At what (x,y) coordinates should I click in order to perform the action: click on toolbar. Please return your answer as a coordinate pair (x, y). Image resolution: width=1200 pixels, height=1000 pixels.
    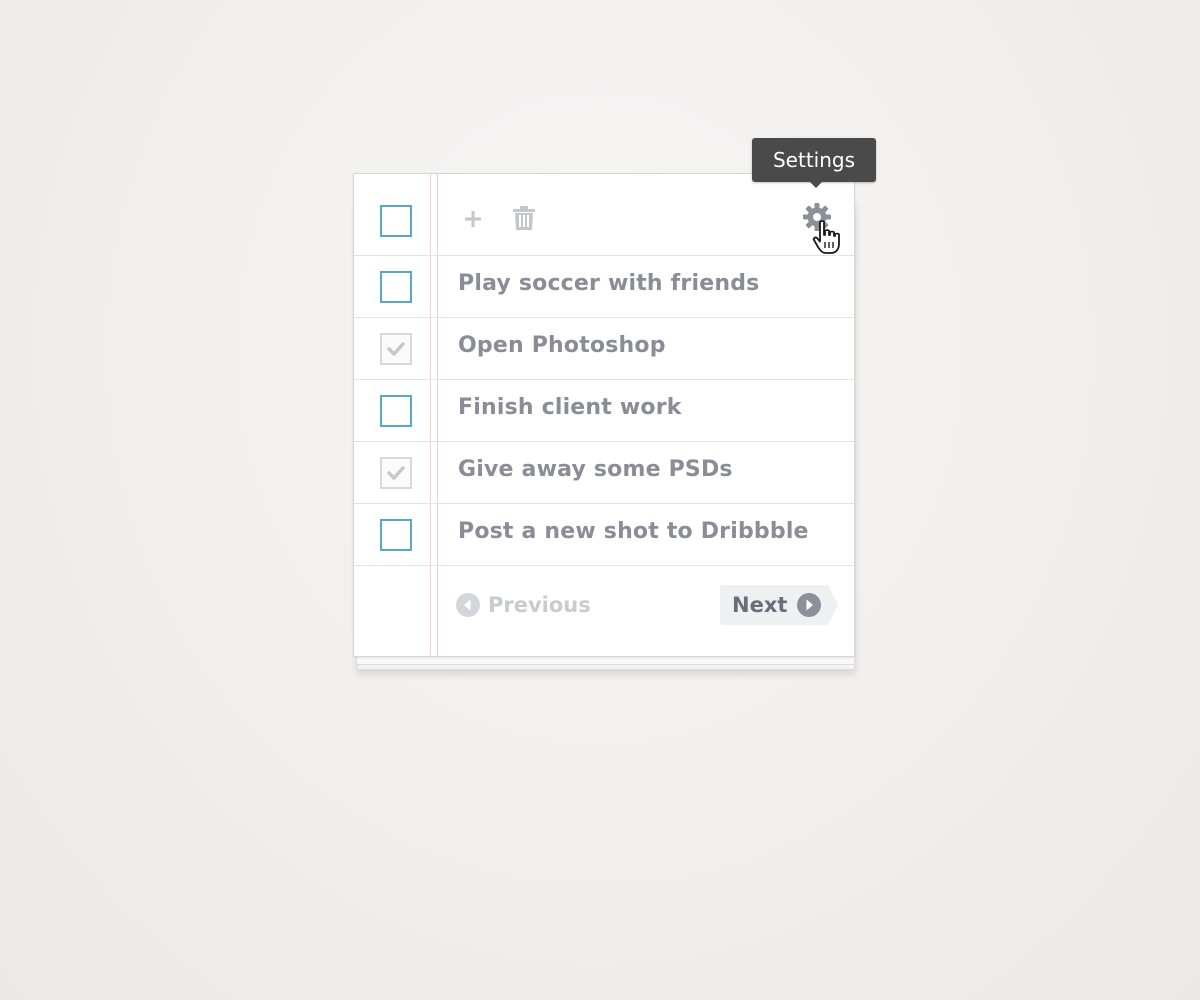
    Looking at the image, I should click on (604, 215).